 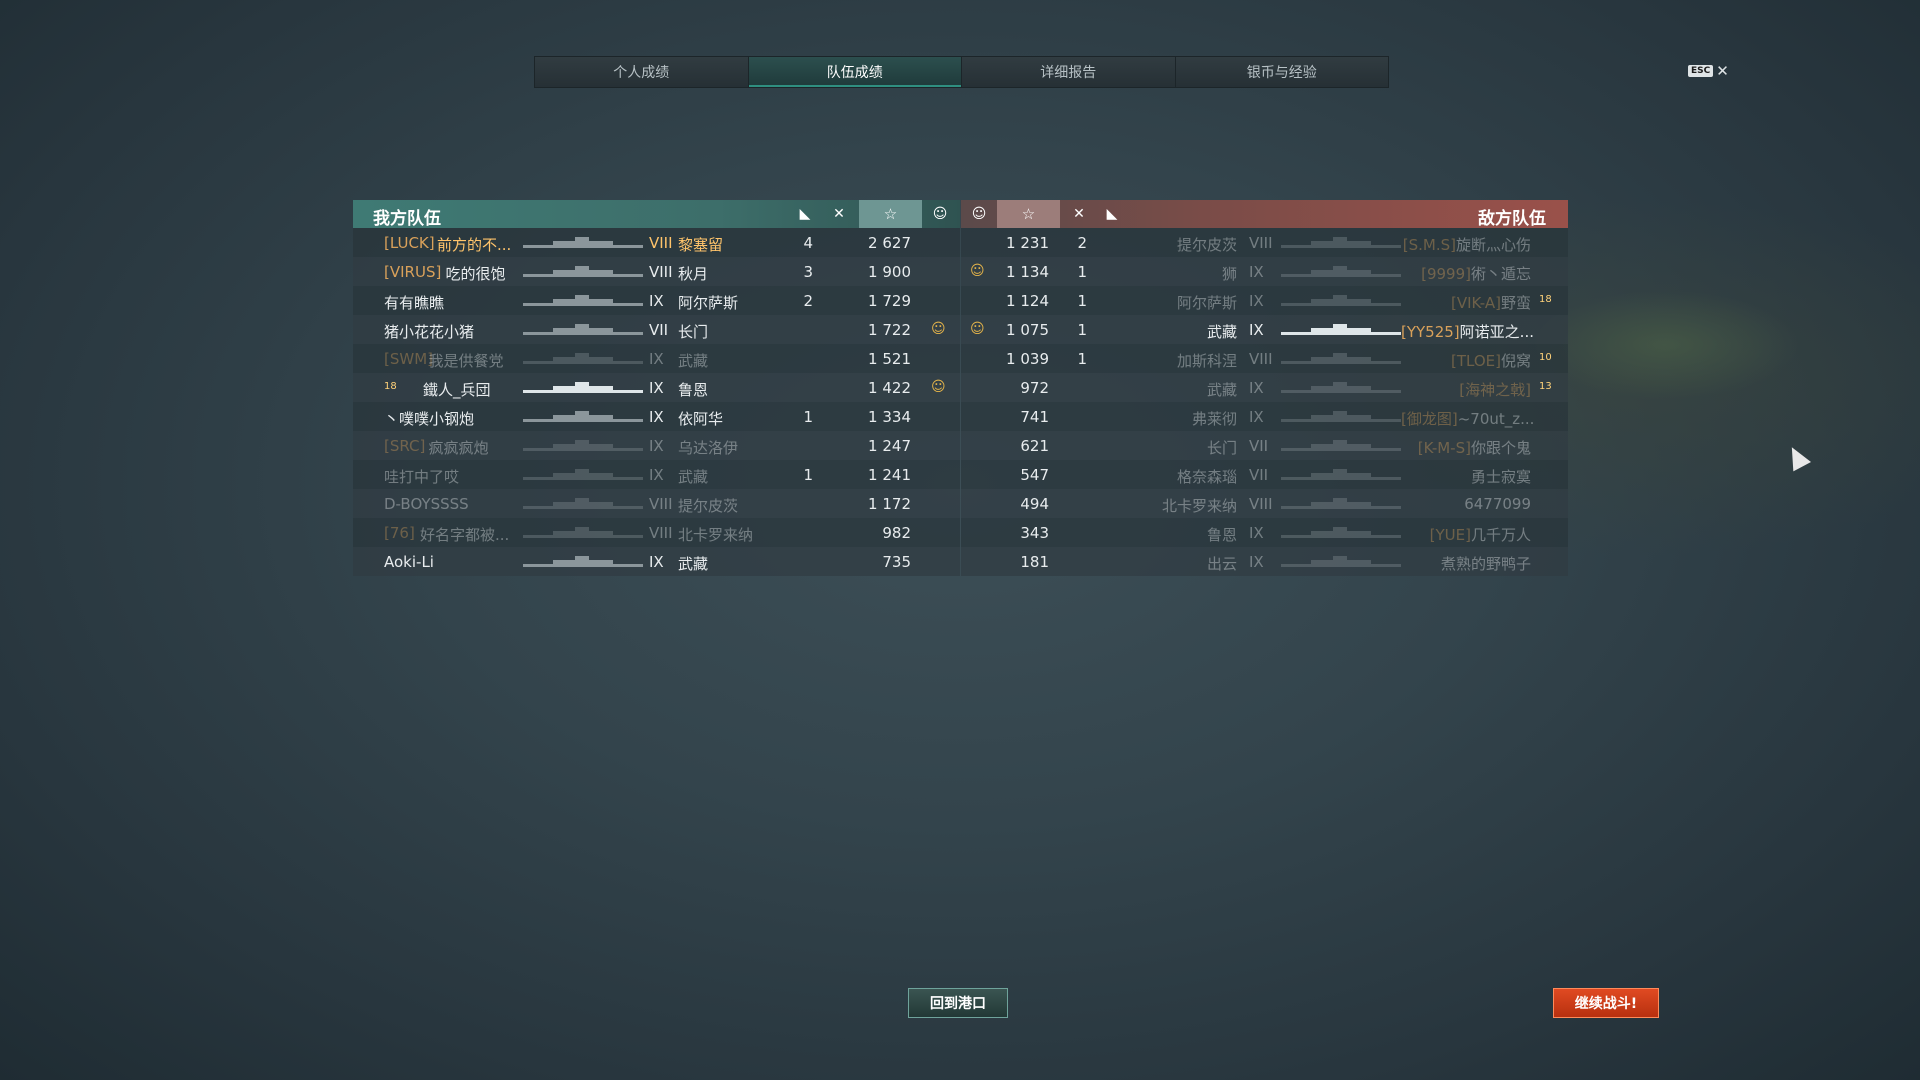 What do you see at coordinates (399, 533) in the screenshot?
I see `player-clan: [76]` at bounding box center [399, 533].